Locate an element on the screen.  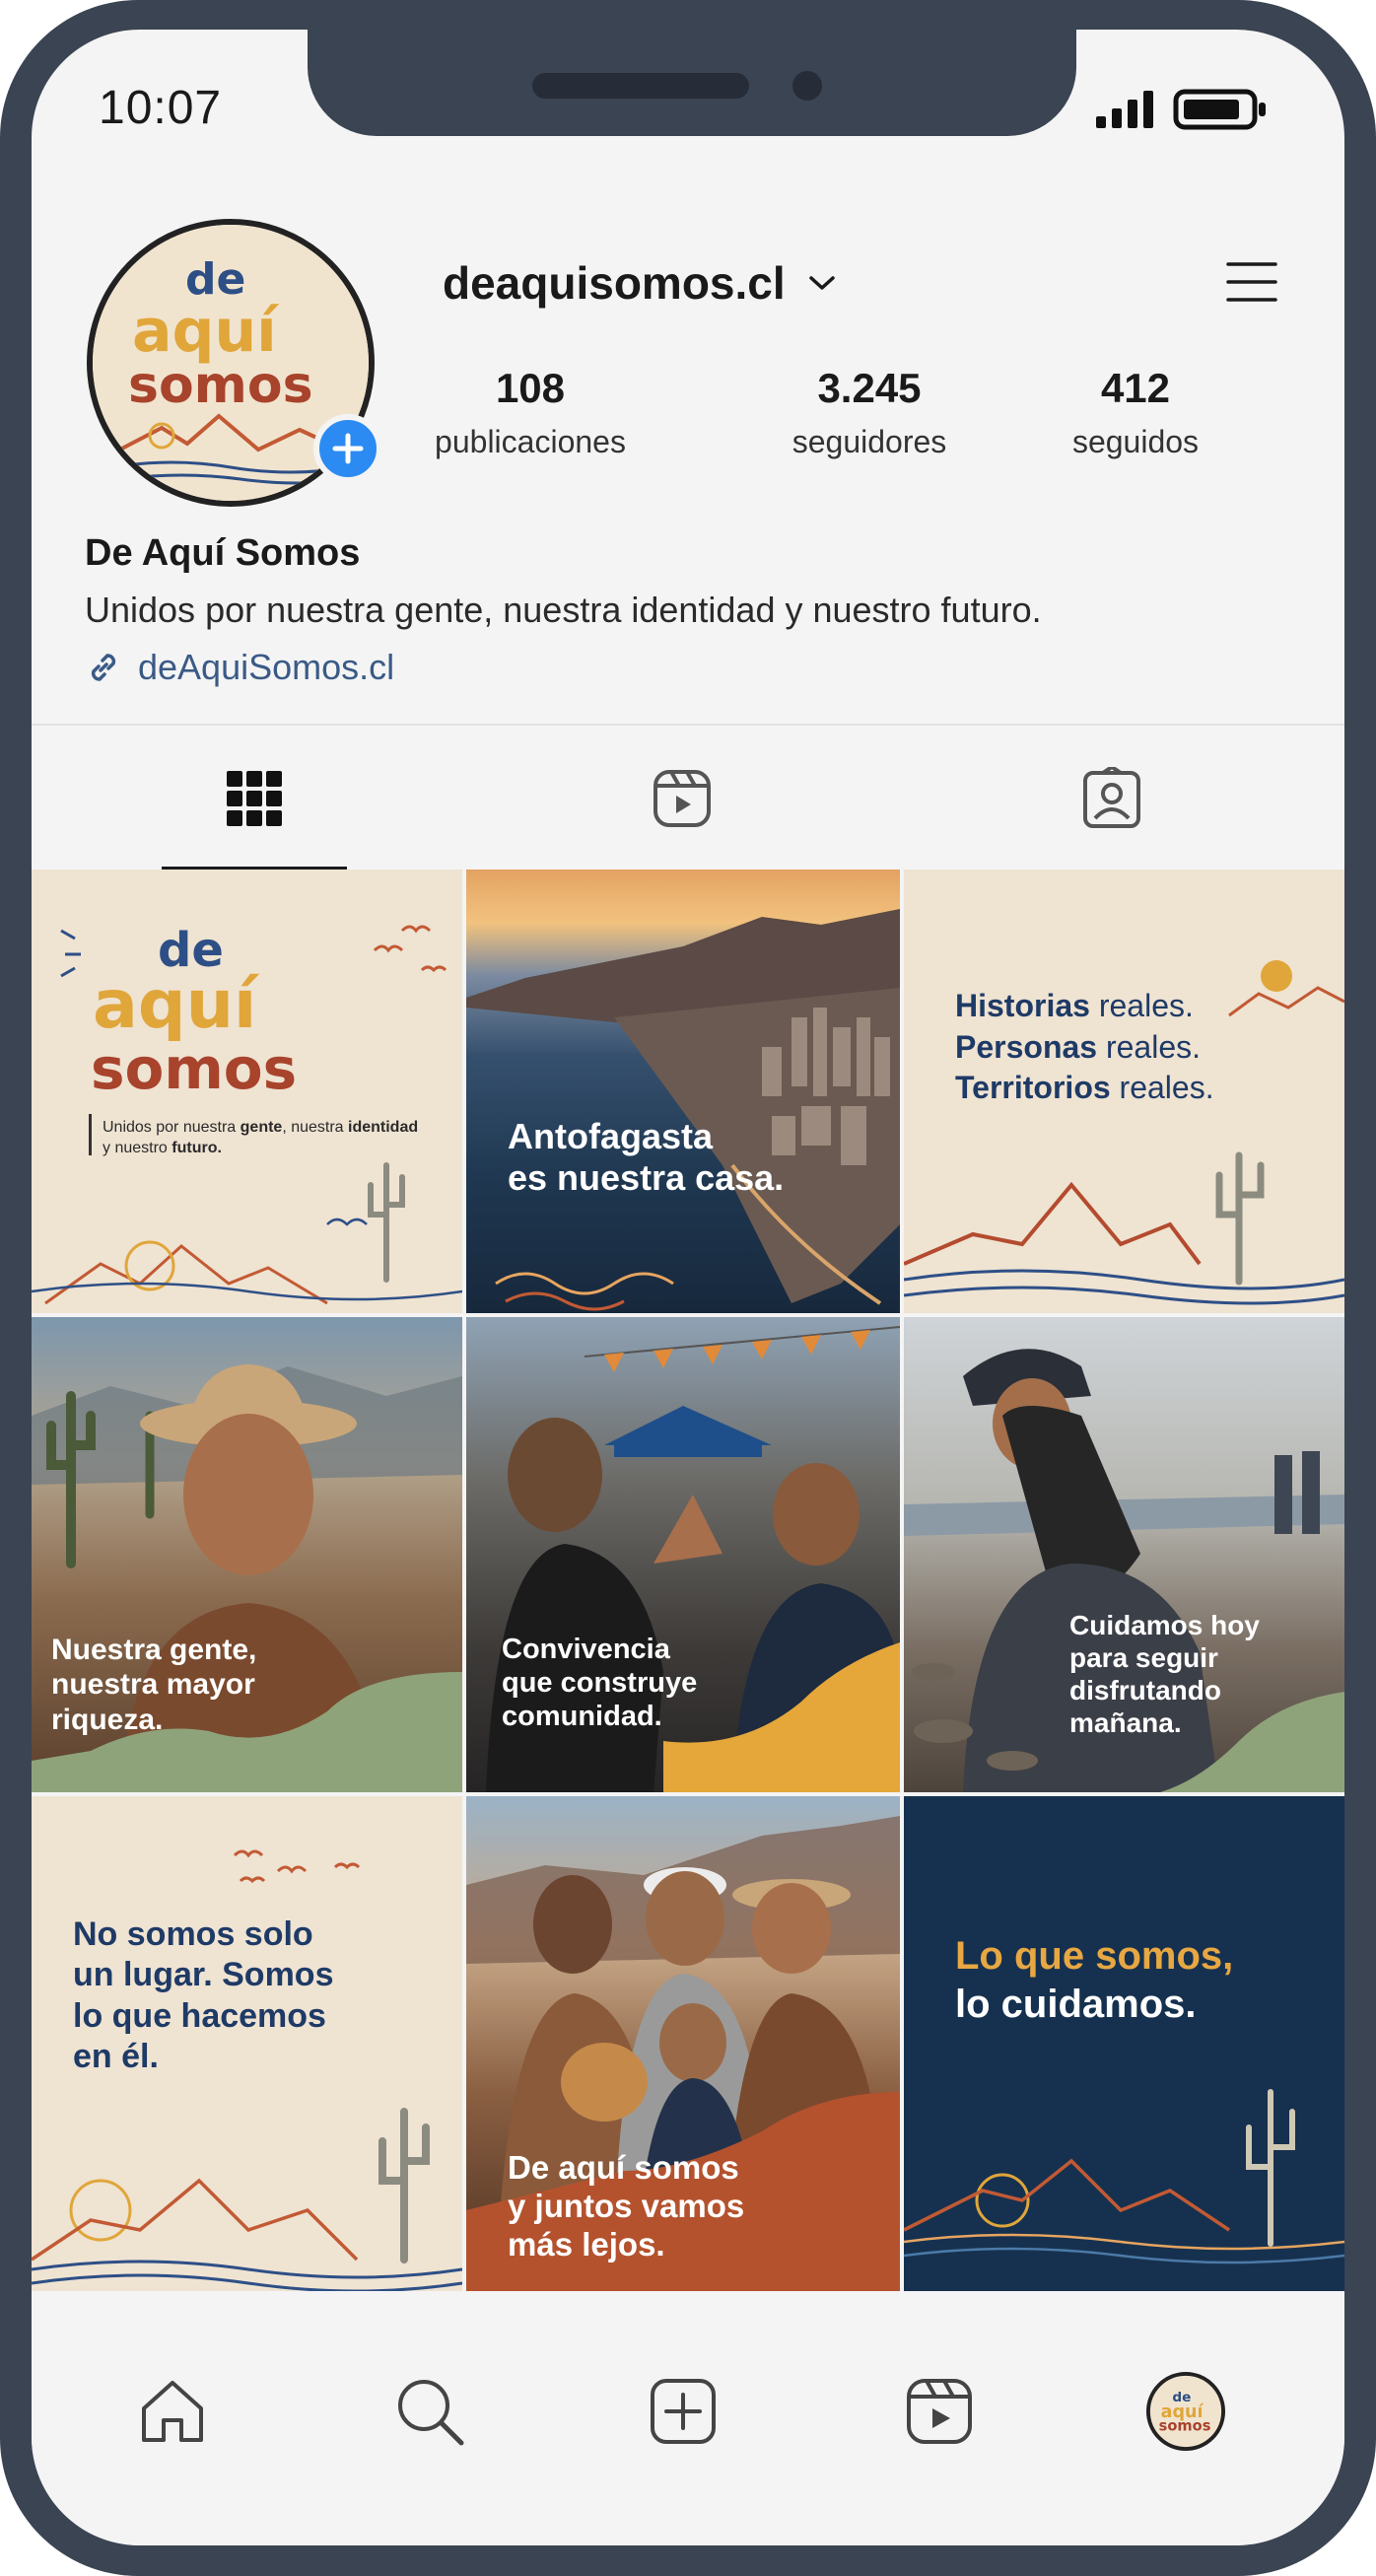
post-caption: Antofagasta es nuestra casa. is located at coordinates (646, 1158).